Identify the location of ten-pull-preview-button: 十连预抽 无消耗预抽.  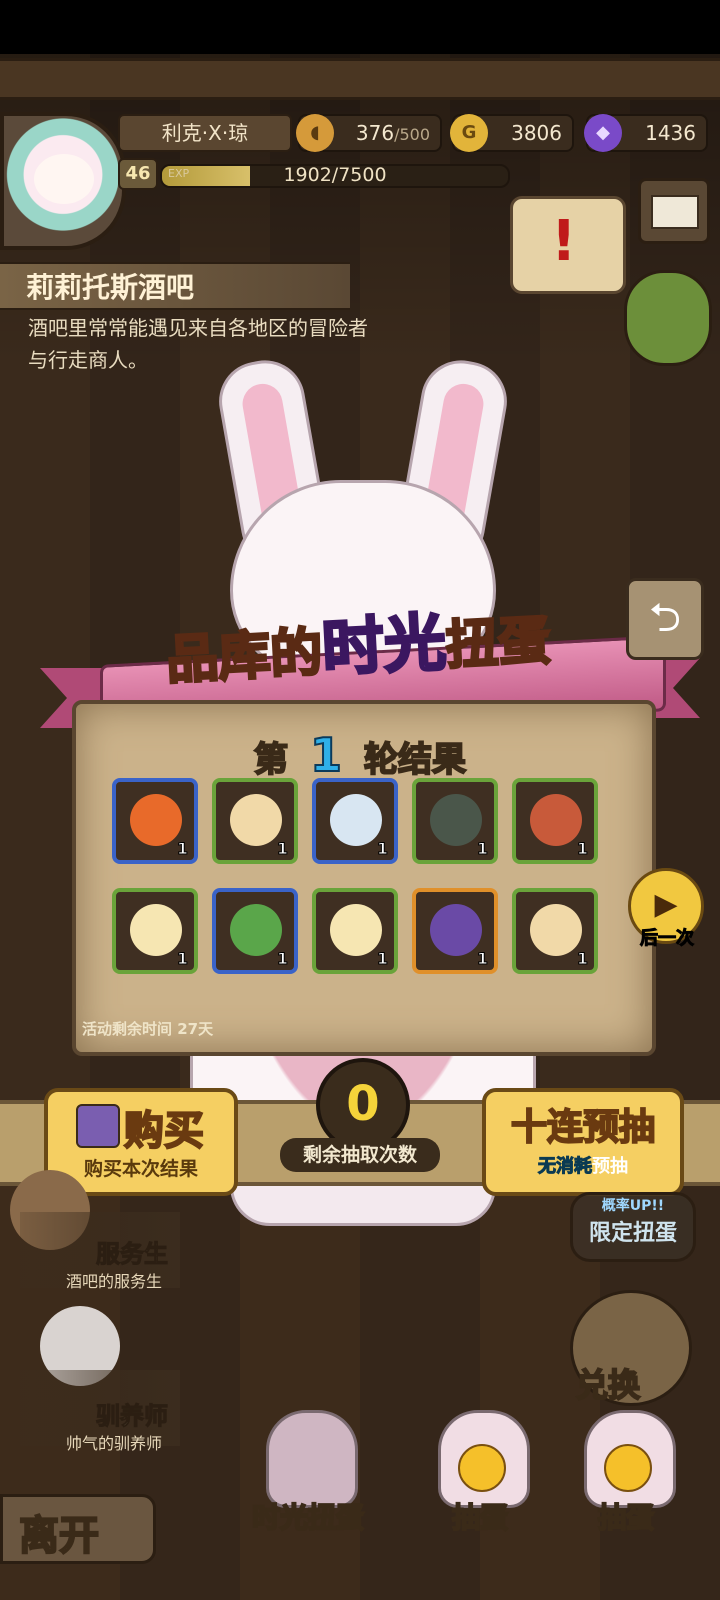
(583, 1142).